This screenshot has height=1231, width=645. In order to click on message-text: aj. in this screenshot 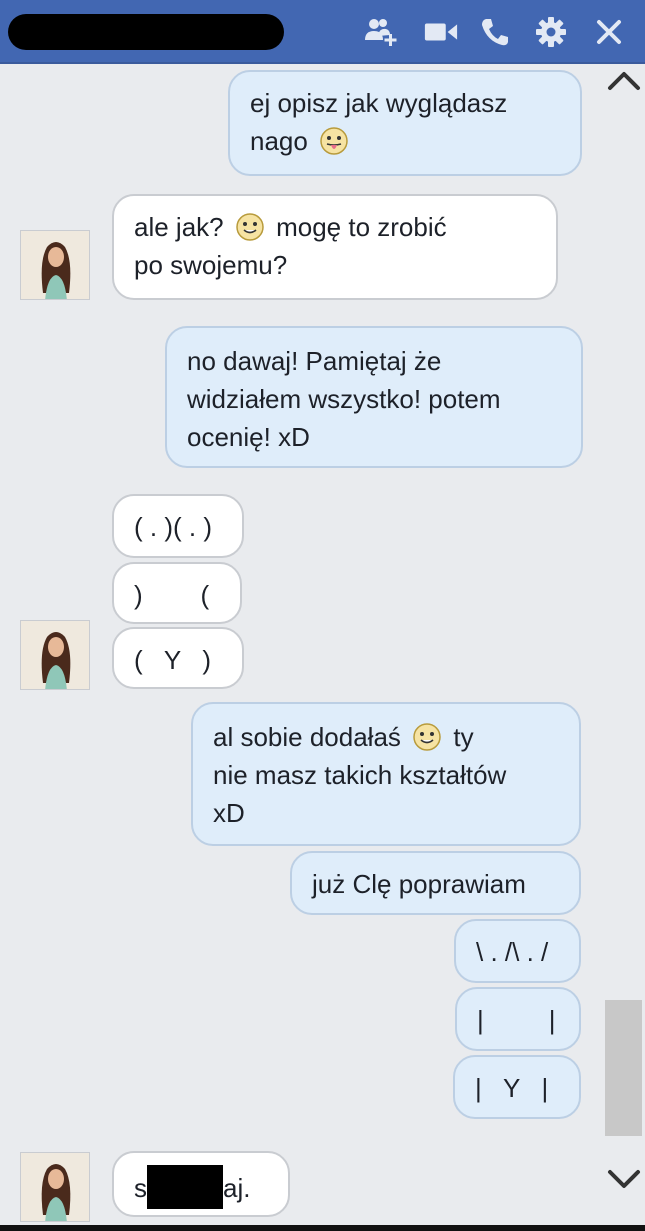, I will do `click(237, 1188)`.